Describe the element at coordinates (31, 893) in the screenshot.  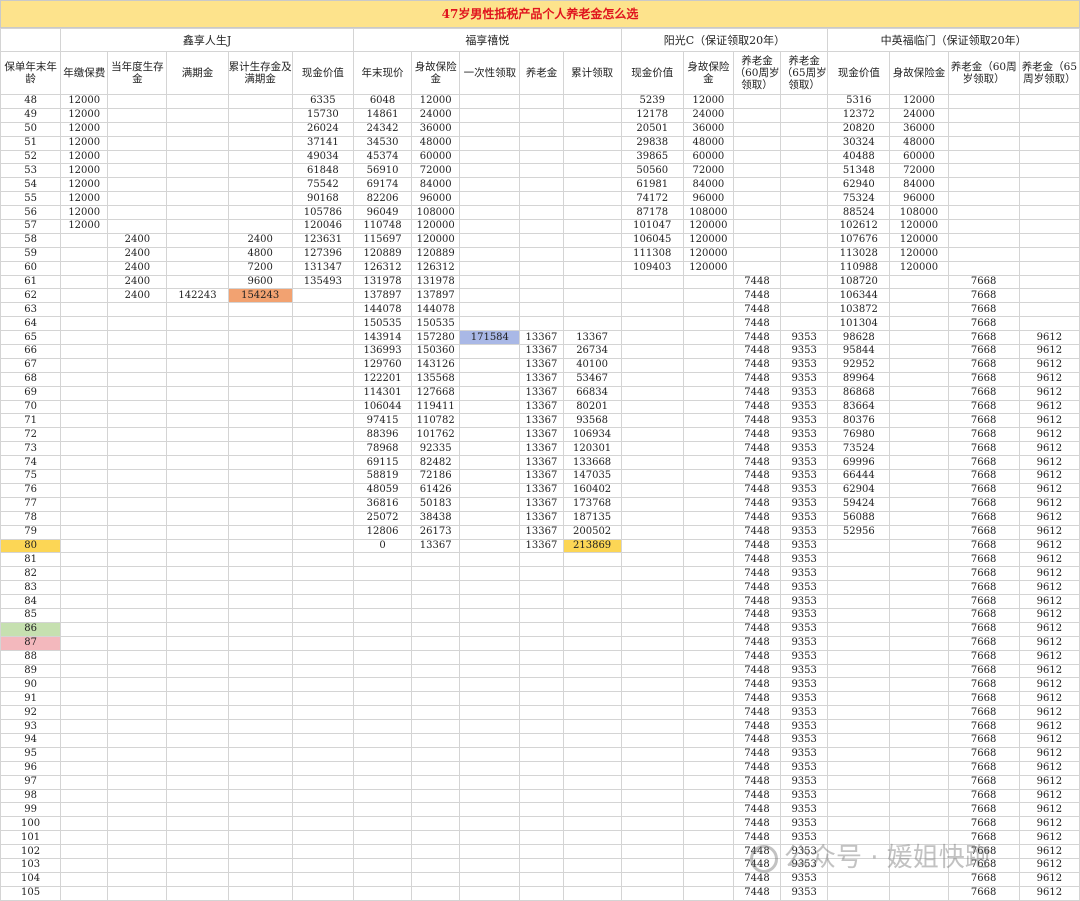
I see `age-cell: 105` at that location.